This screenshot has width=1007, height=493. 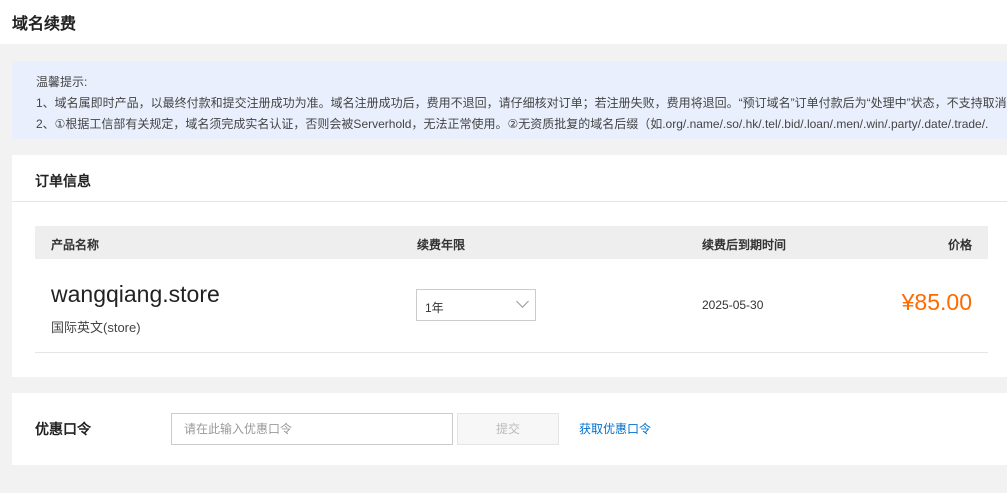 What do you see at coordinates (476, 305) in the screenshot?
I see `years-select: 1年` at bounding box center [476, 305].